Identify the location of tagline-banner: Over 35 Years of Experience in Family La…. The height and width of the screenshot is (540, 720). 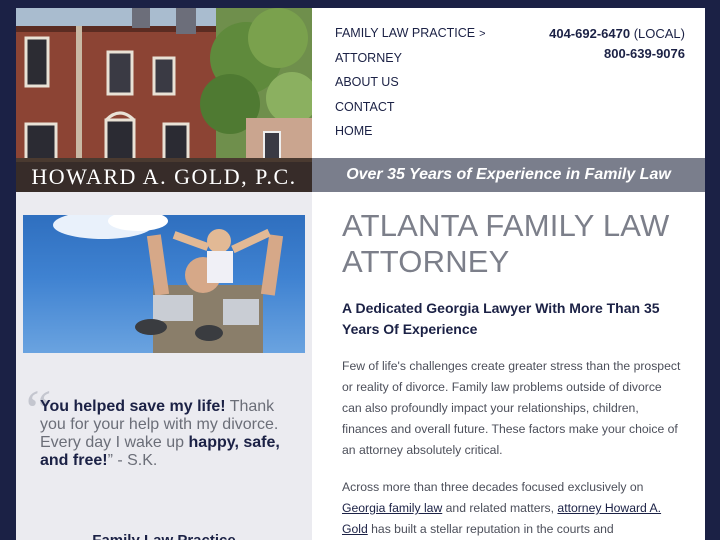
(508, 175).